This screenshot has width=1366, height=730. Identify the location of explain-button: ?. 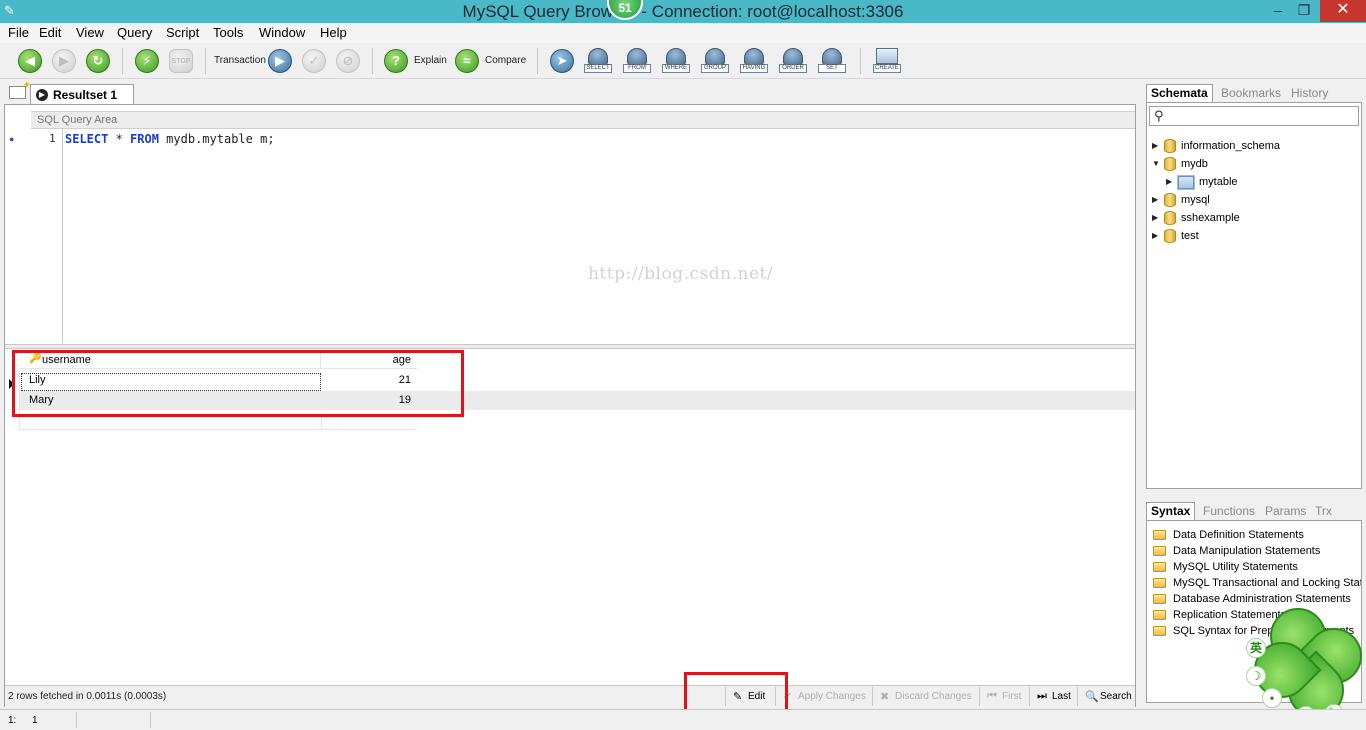
(396, 61).